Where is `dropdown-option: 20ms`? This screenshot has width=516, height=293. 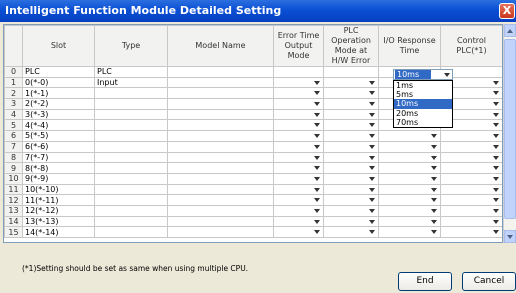
dropdown-option: 20ms is located at coordinates (423, 113).